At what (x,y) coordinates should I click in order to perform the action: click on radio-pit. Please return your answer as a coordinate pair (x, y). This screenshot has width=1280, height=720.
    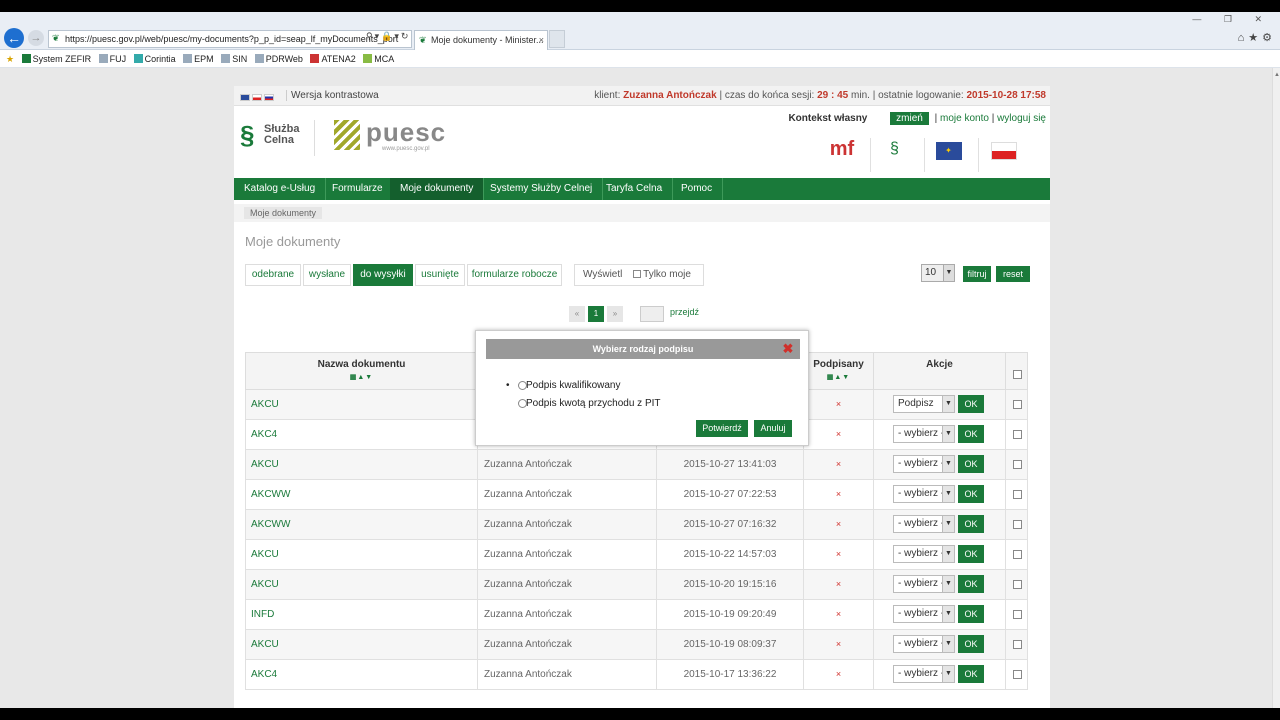
    Looking at the image, I should click on (522, 403).